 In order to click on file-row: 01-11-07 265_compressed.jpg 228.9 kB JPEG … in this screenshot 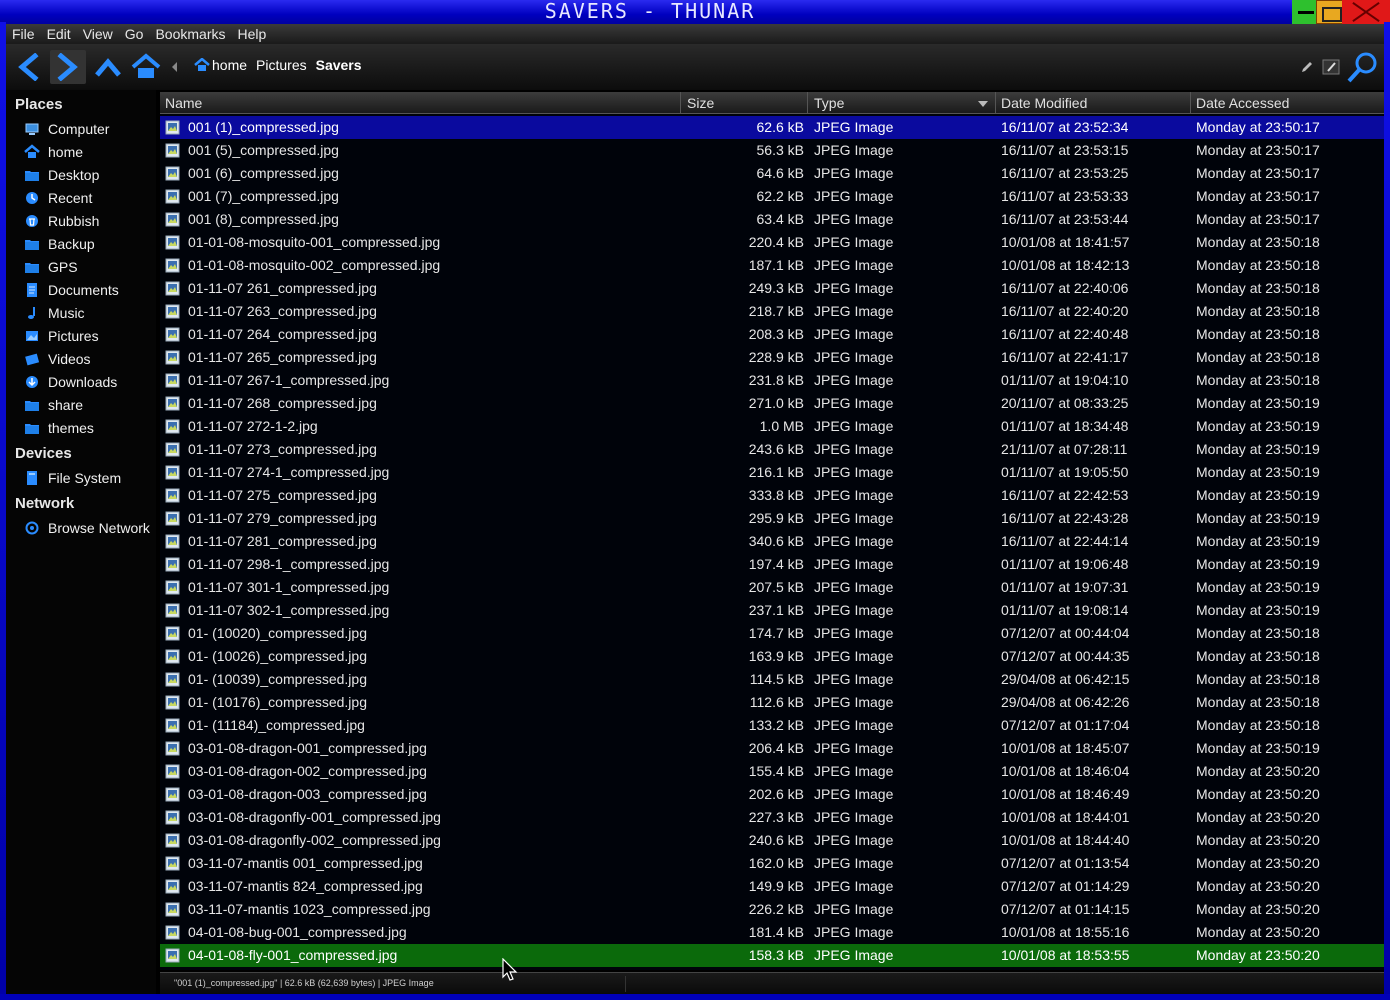, I will do `click(772, 357)`.